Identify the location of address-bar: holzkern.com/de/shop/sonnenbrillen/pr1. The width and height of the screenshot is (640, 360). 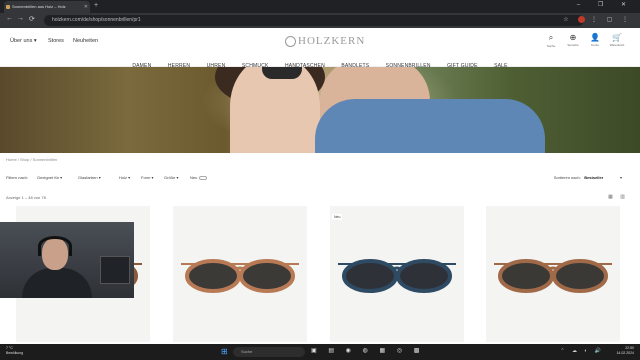
(314, 20).